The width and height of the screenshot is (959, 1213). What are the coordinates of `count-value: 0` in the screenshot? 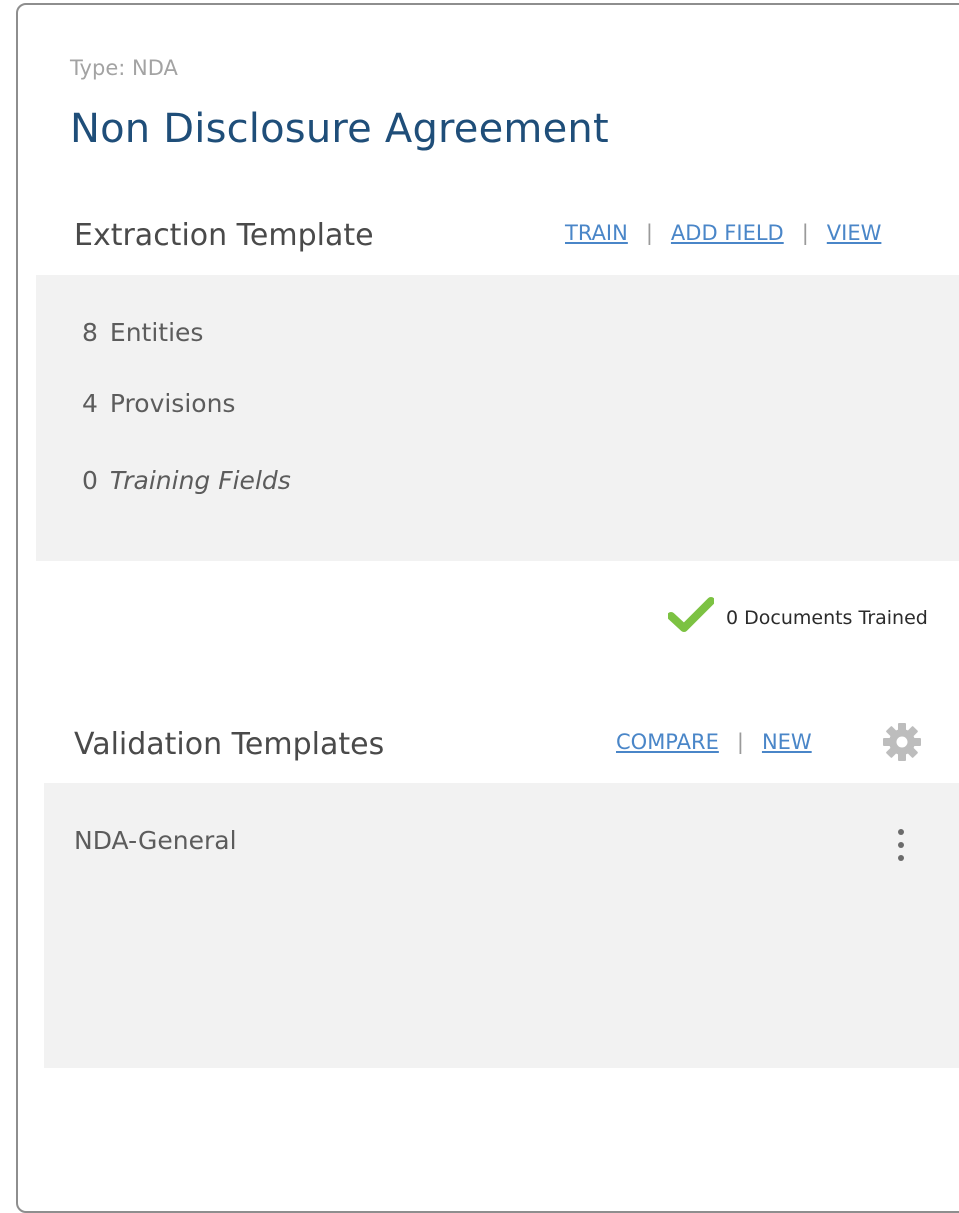 It's located at (90, 480).